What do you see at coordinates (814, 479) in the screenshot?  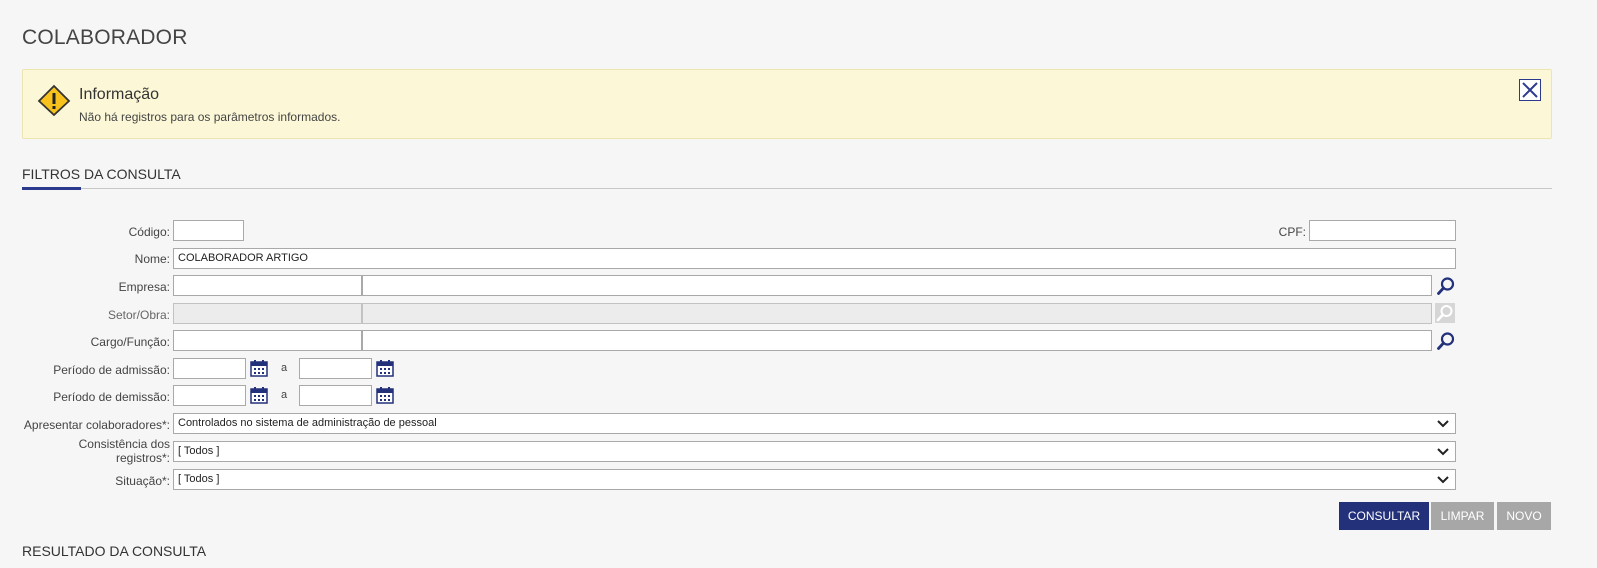 I see `situacao-select: [ Todos ]` at bounding box center [814, 479].